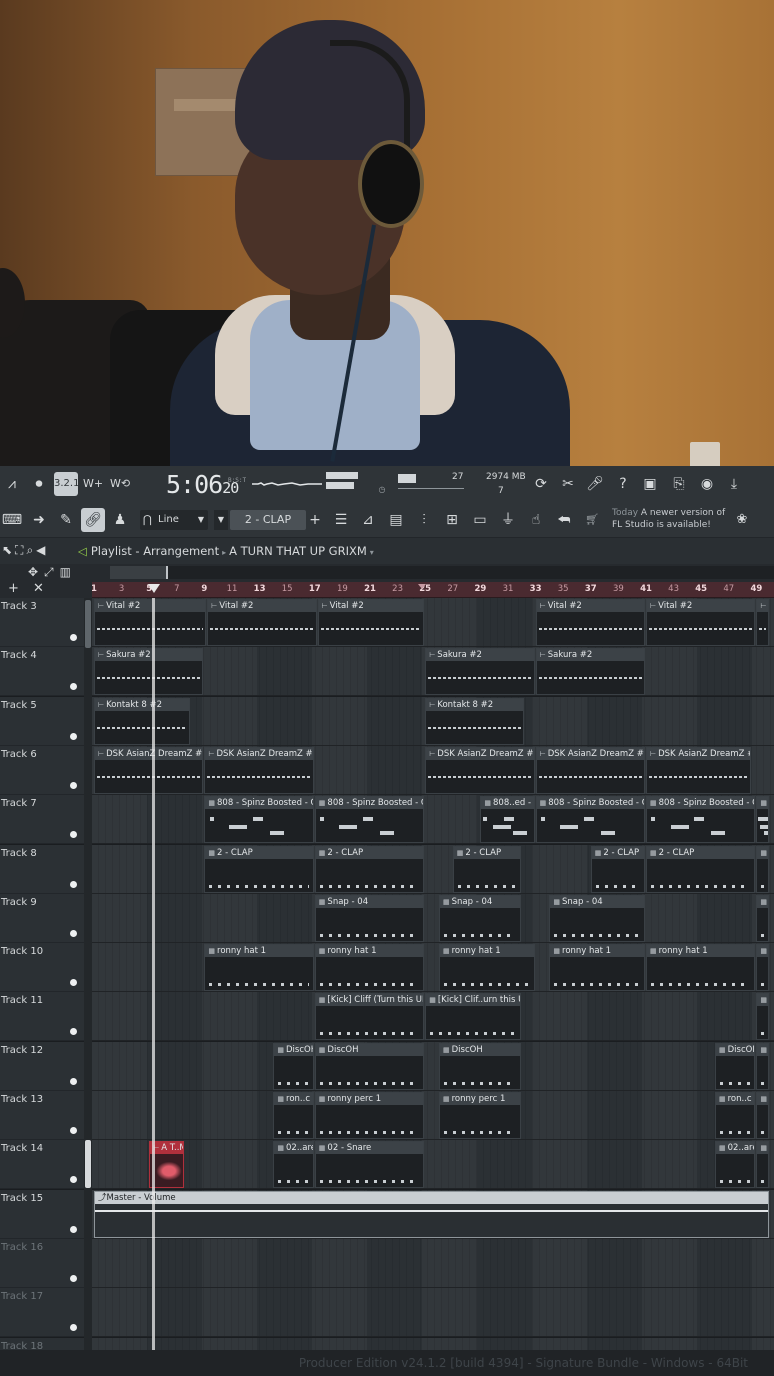  I want to click on rewind-icon: ⮪, so click(564, 520).